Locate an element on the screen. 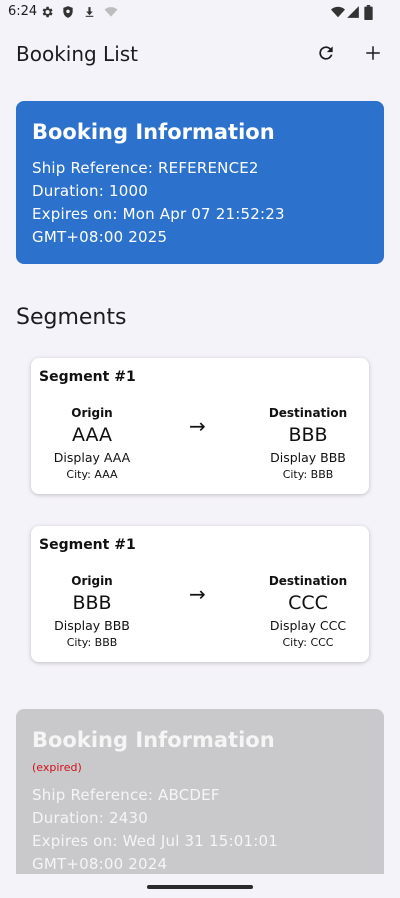  add-button is located at coordinates (373, 55).